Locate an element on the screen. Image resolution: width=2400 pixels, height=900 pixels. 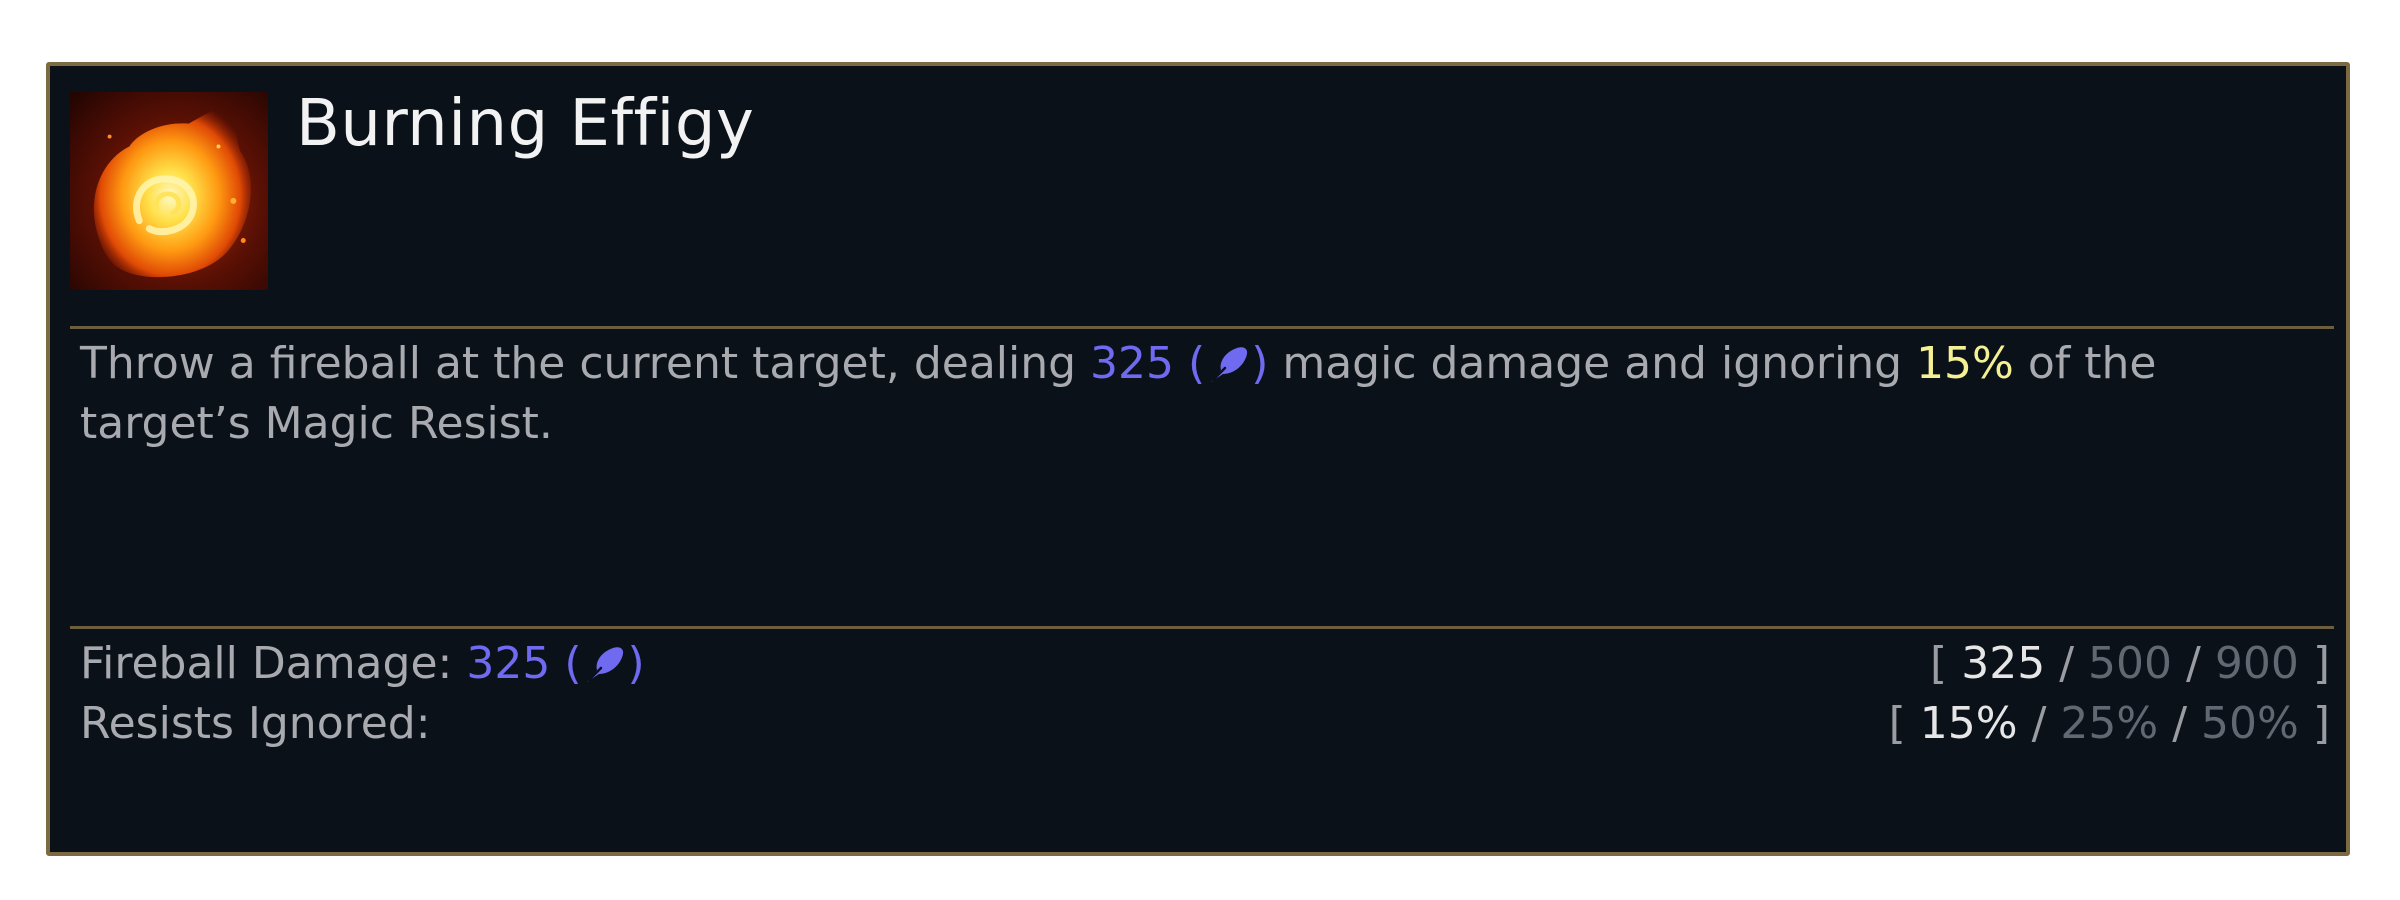
damage-value: 325 () is located at coordinates (1179, 363).